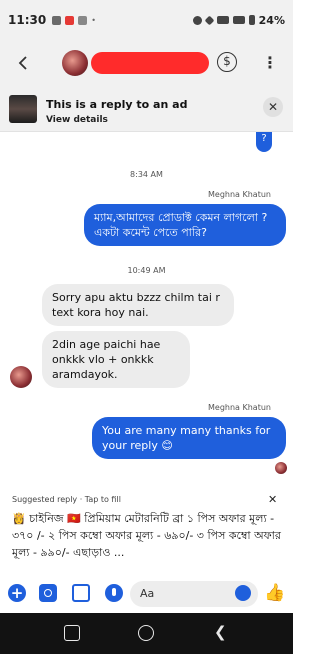 Image resolution: width=320 pixels, height=654 pixels. Describe the element at coordinates (17, 593) in the screenshot. I see `plus-icon: +` at that location.